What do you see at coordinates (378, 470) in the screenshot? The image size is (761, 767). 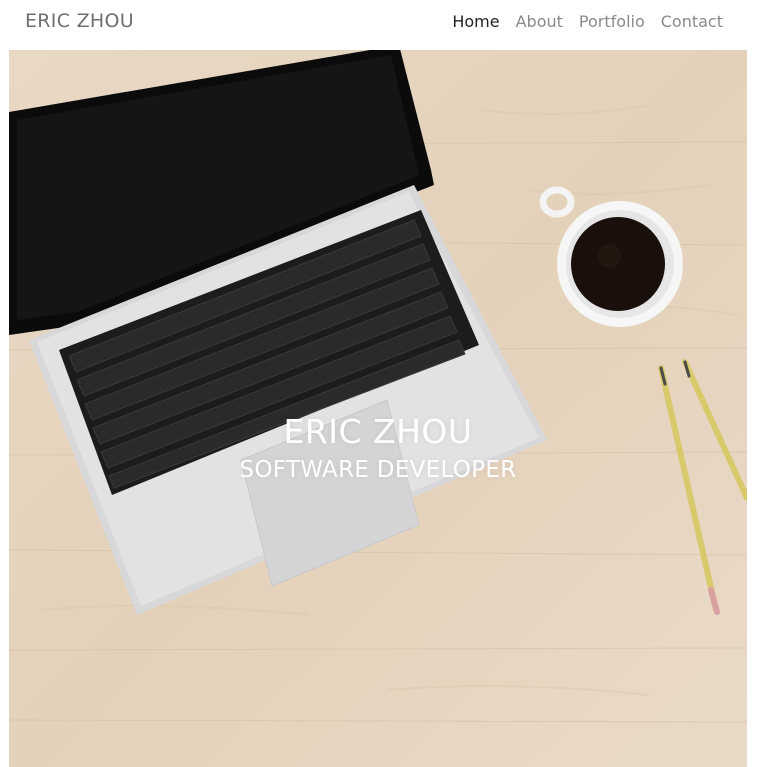 I see `hero-subtitle: SOFTWARE DEVELOPER` at bounding box center [378, 470].